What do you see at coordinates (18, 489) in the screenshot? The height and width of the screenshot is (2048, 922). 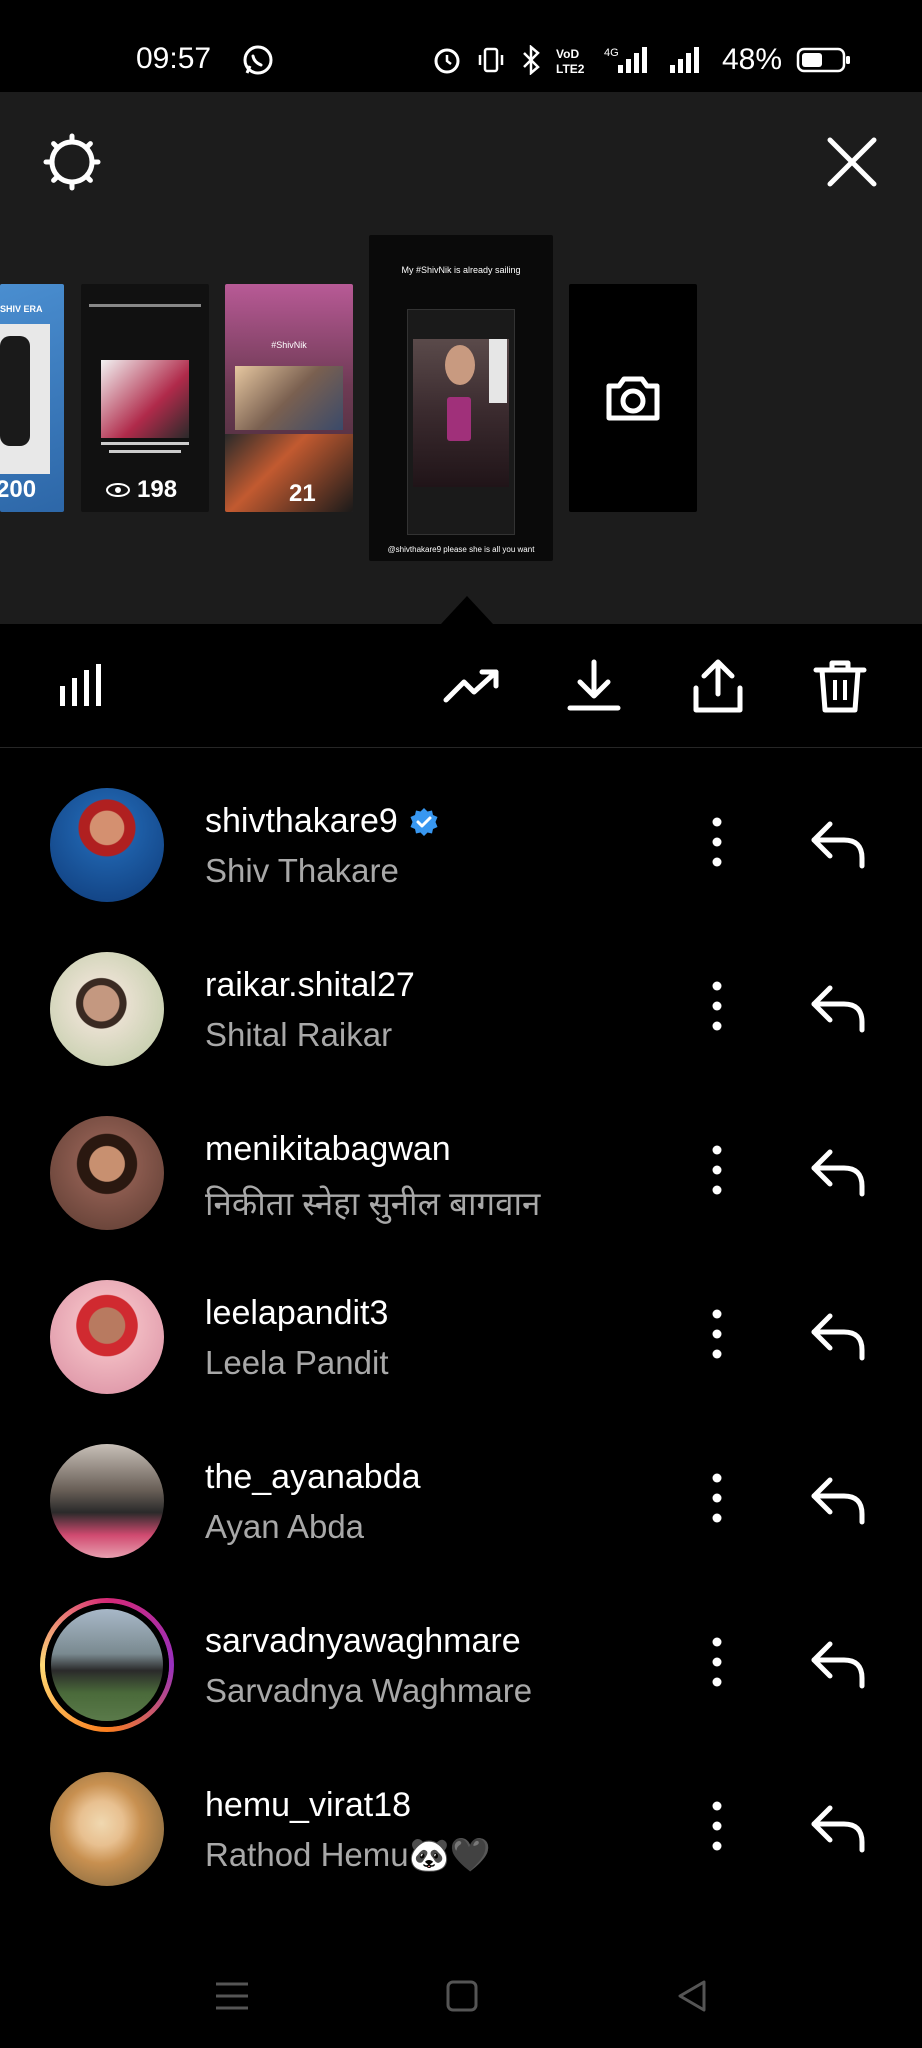 I see `view-count: 200` at bounding box center [18, 489].